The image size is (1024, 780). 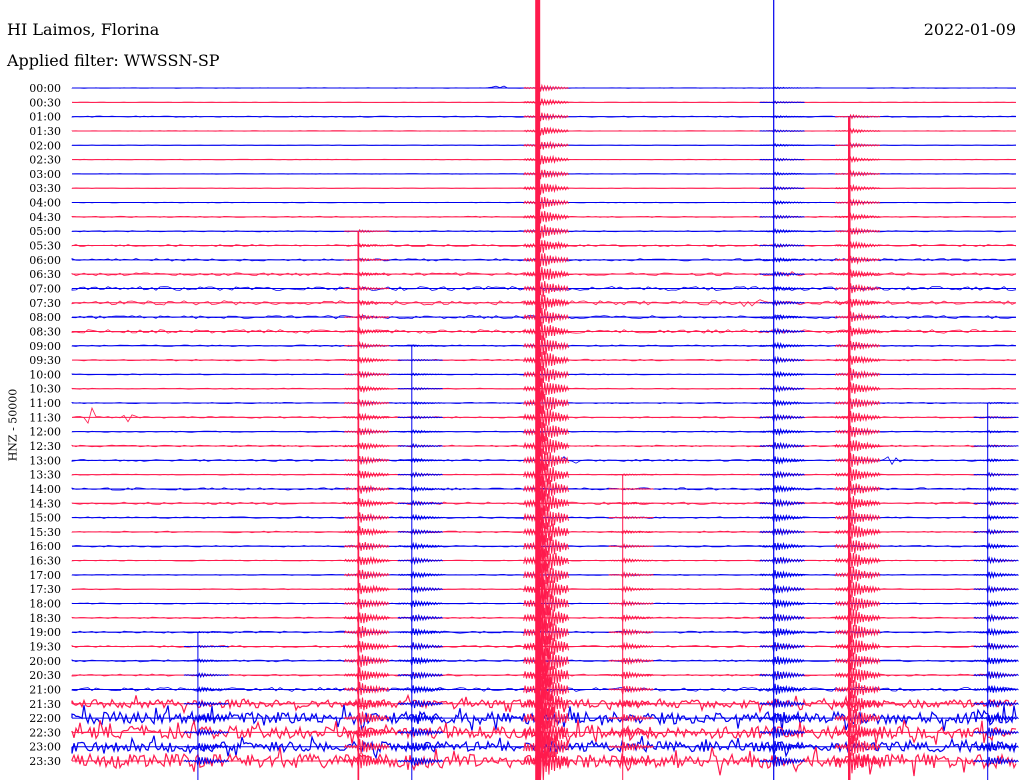 What do you see at coordinates (45, 203) in the screenshot?
I see `row-label: 04:00` at bounding box center [45, 203].